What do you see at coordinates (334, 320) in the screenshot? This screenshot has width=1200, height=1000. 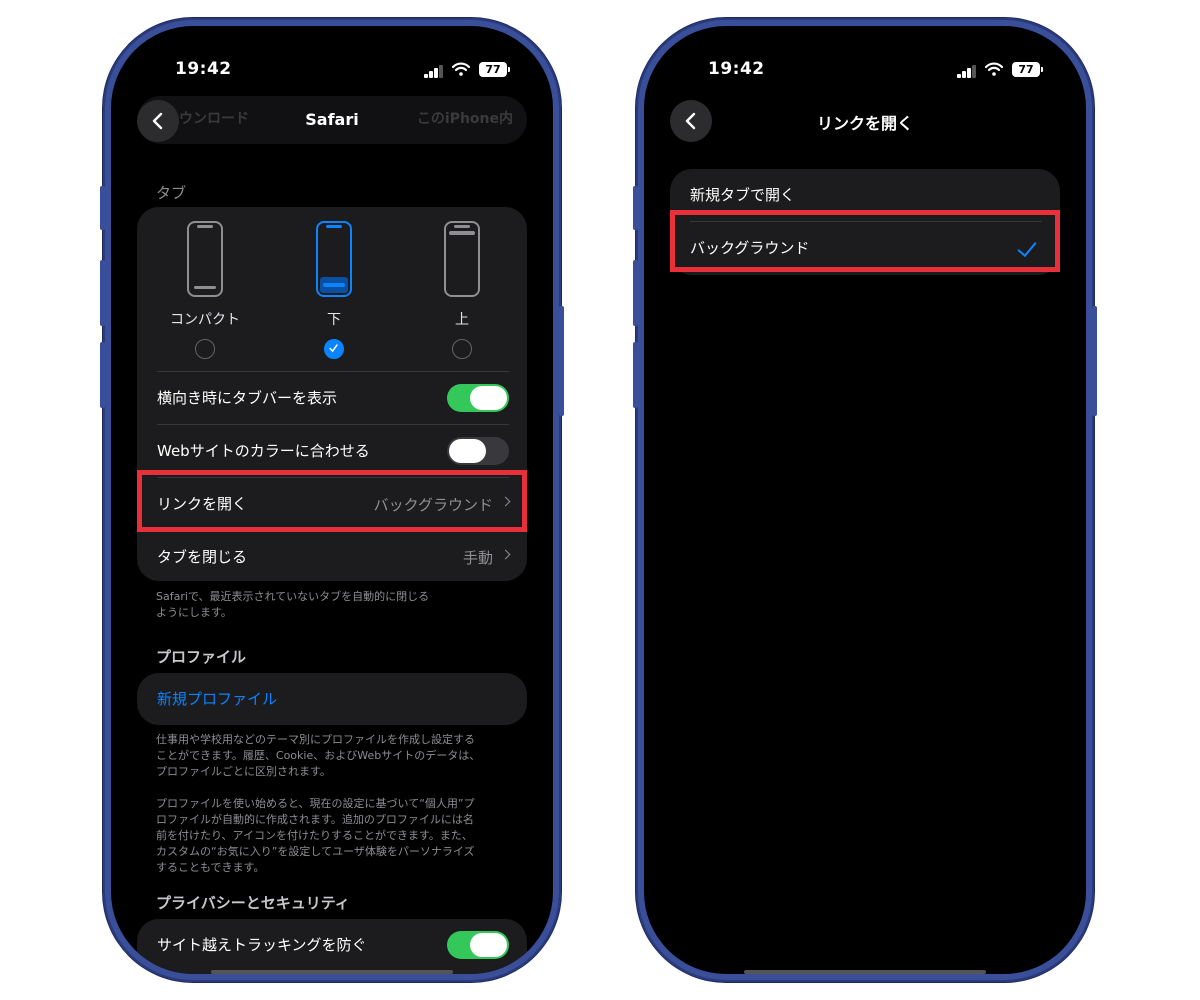 I see `tab-layout-label: 下` at bounding box center [334, 320].